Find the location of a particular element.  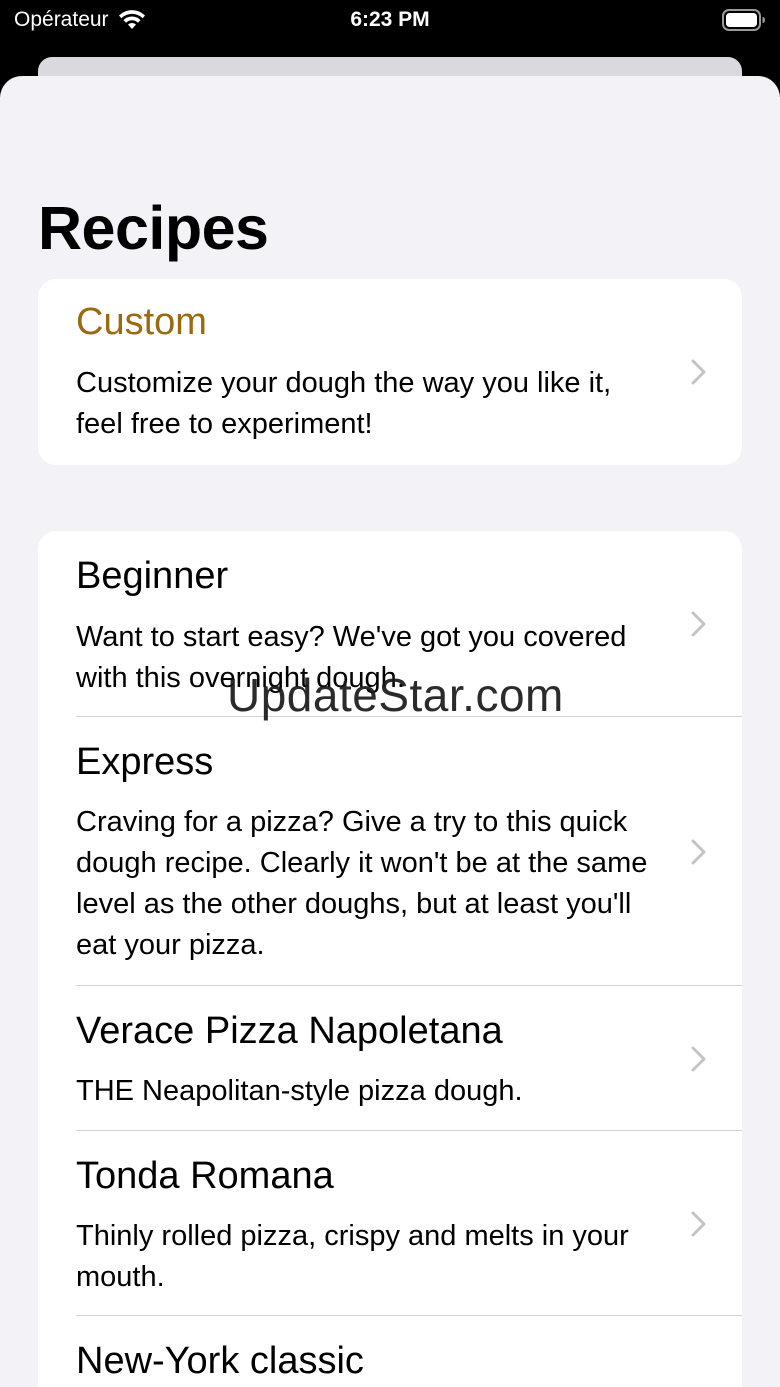

recipe-description: THE Neapolitan-style pizza dough. is located at coordinates (299, 1091).